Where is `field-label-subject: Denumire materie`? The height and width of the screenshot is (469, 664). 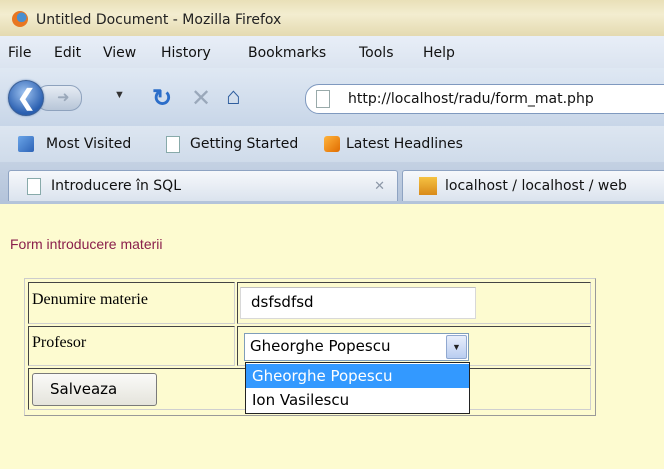 field-label-subject: Denumire materie is located at coordinates (90, 299).